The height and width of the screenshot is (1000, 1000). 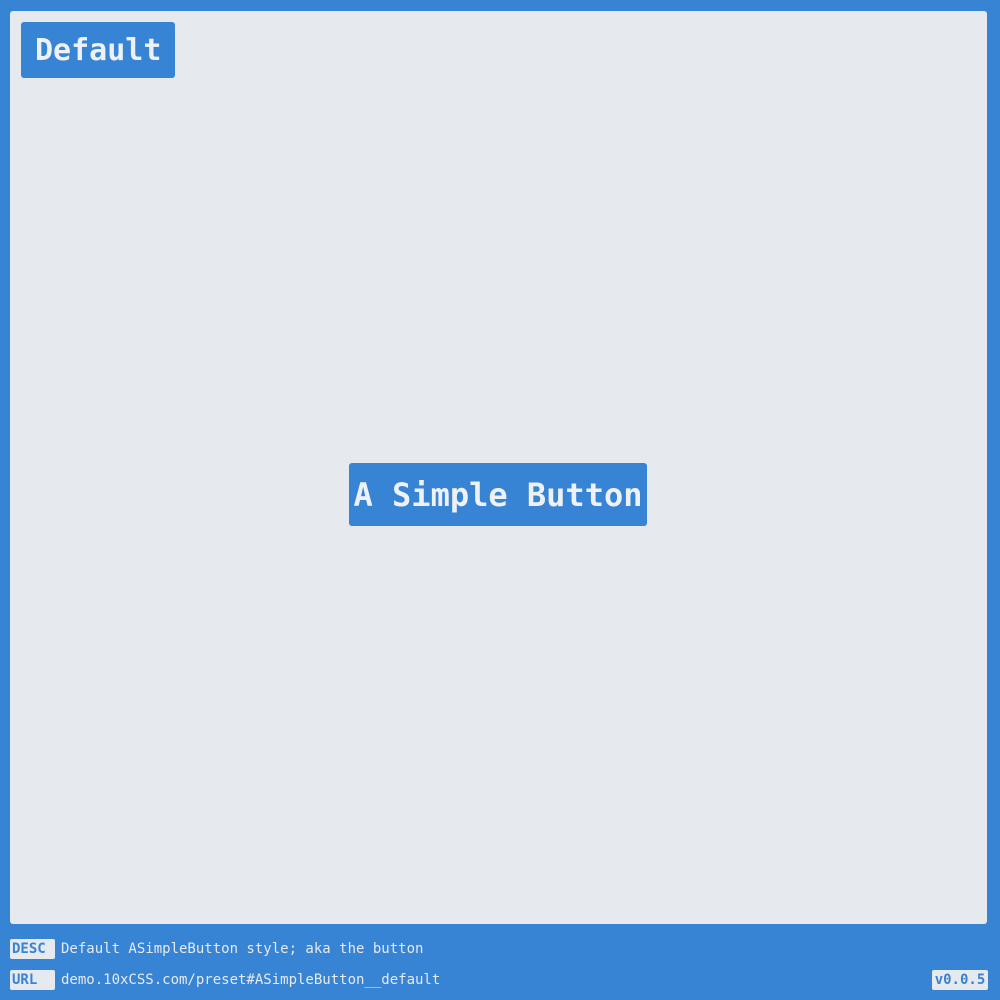 What do you see at coordinates (32, 949) in the screenshot?
I see `desc-tag: DESC` at bounding box center [32, 949].